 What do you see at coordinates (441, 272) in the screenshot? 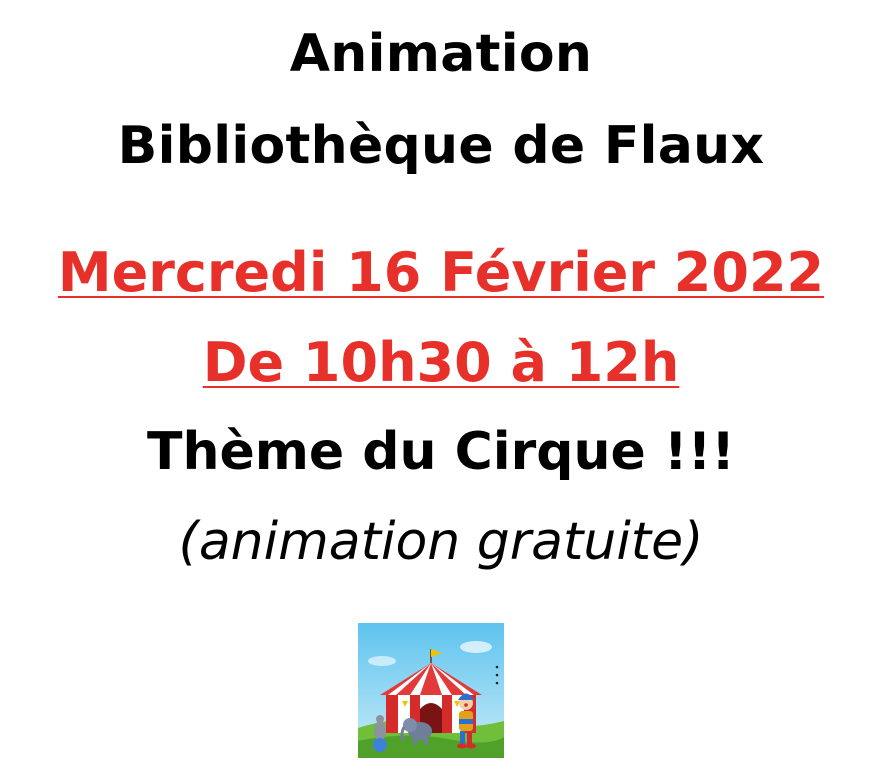
I see `event-date: Mercredi 16 Février 2022` at bounding box center [441, 272].